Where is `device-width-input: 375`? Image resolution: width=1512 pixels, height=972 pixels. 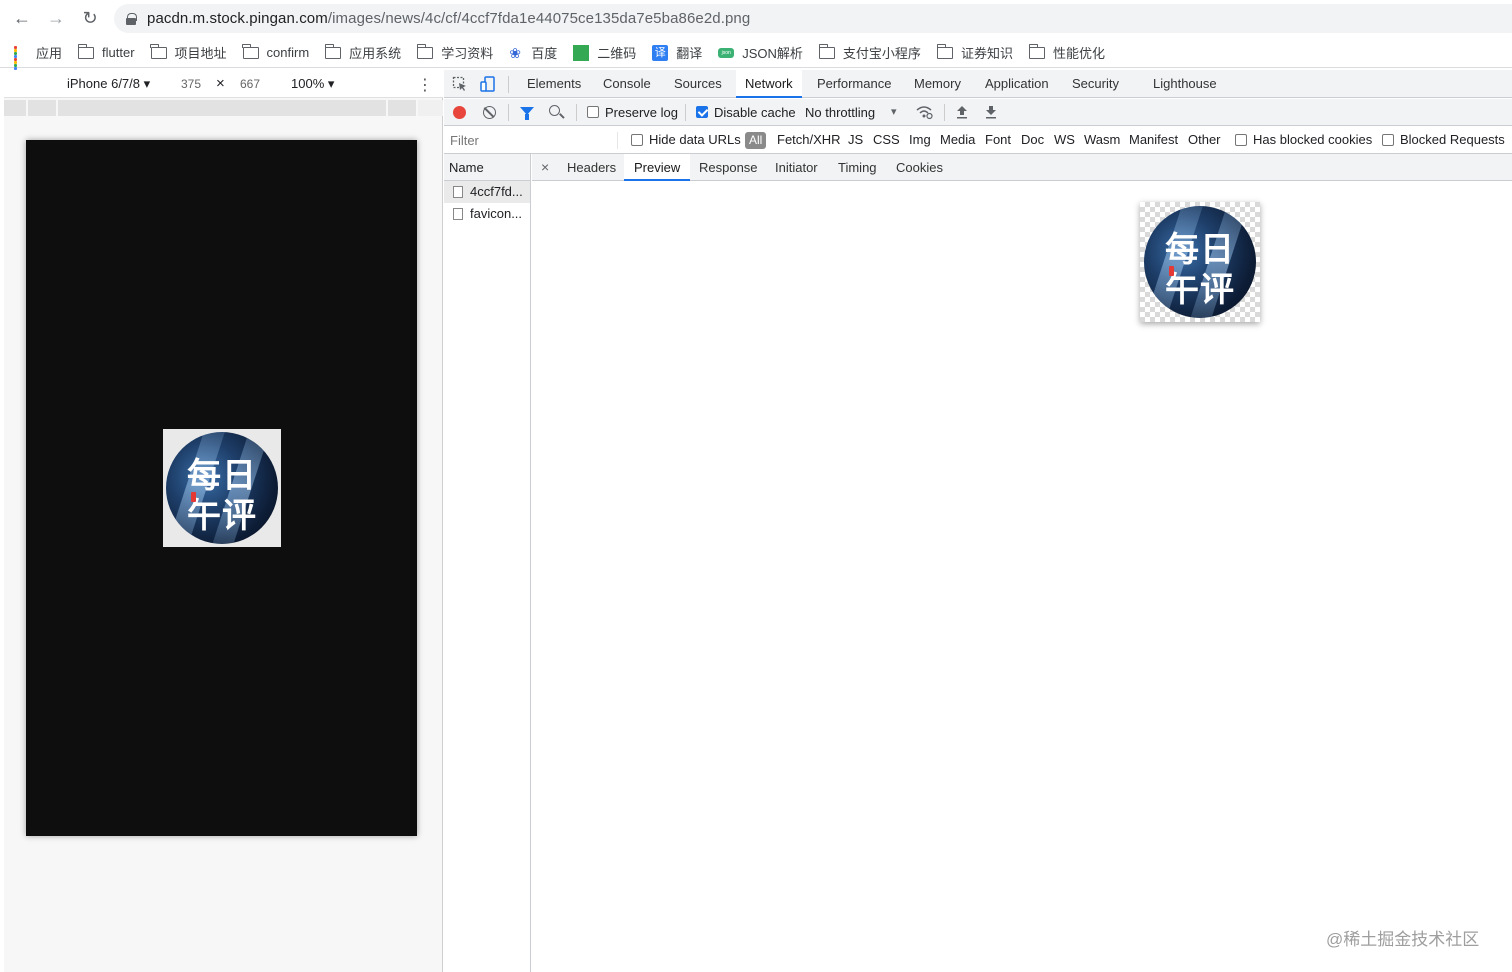
device-width-input: 375 is located at coordinates (191, 84).